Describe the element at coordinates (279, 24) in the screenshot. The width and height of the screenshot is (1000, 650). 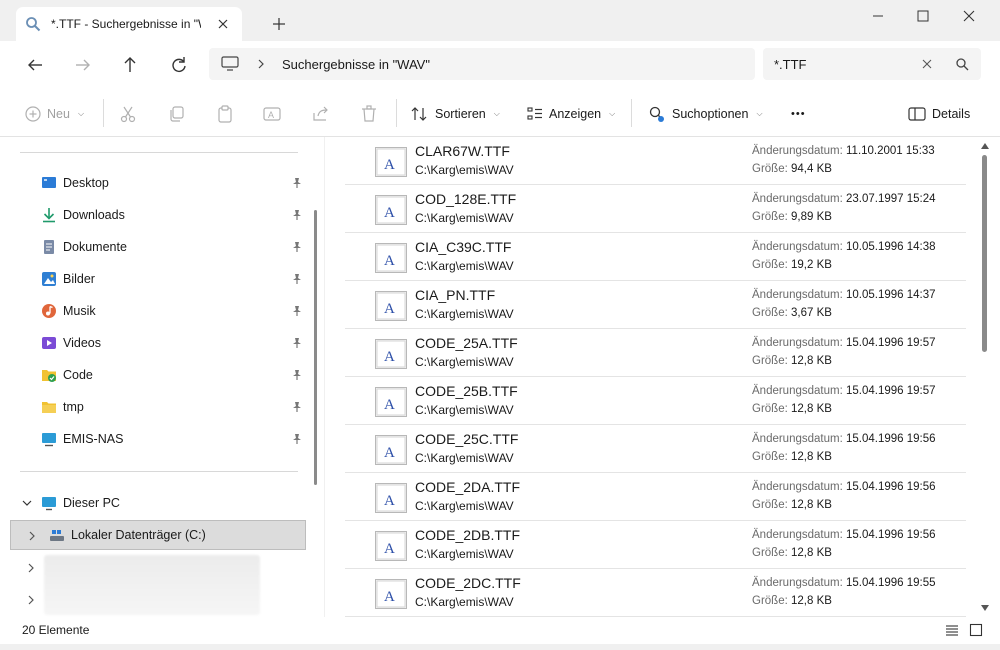
I see `plus-icon` at that location.